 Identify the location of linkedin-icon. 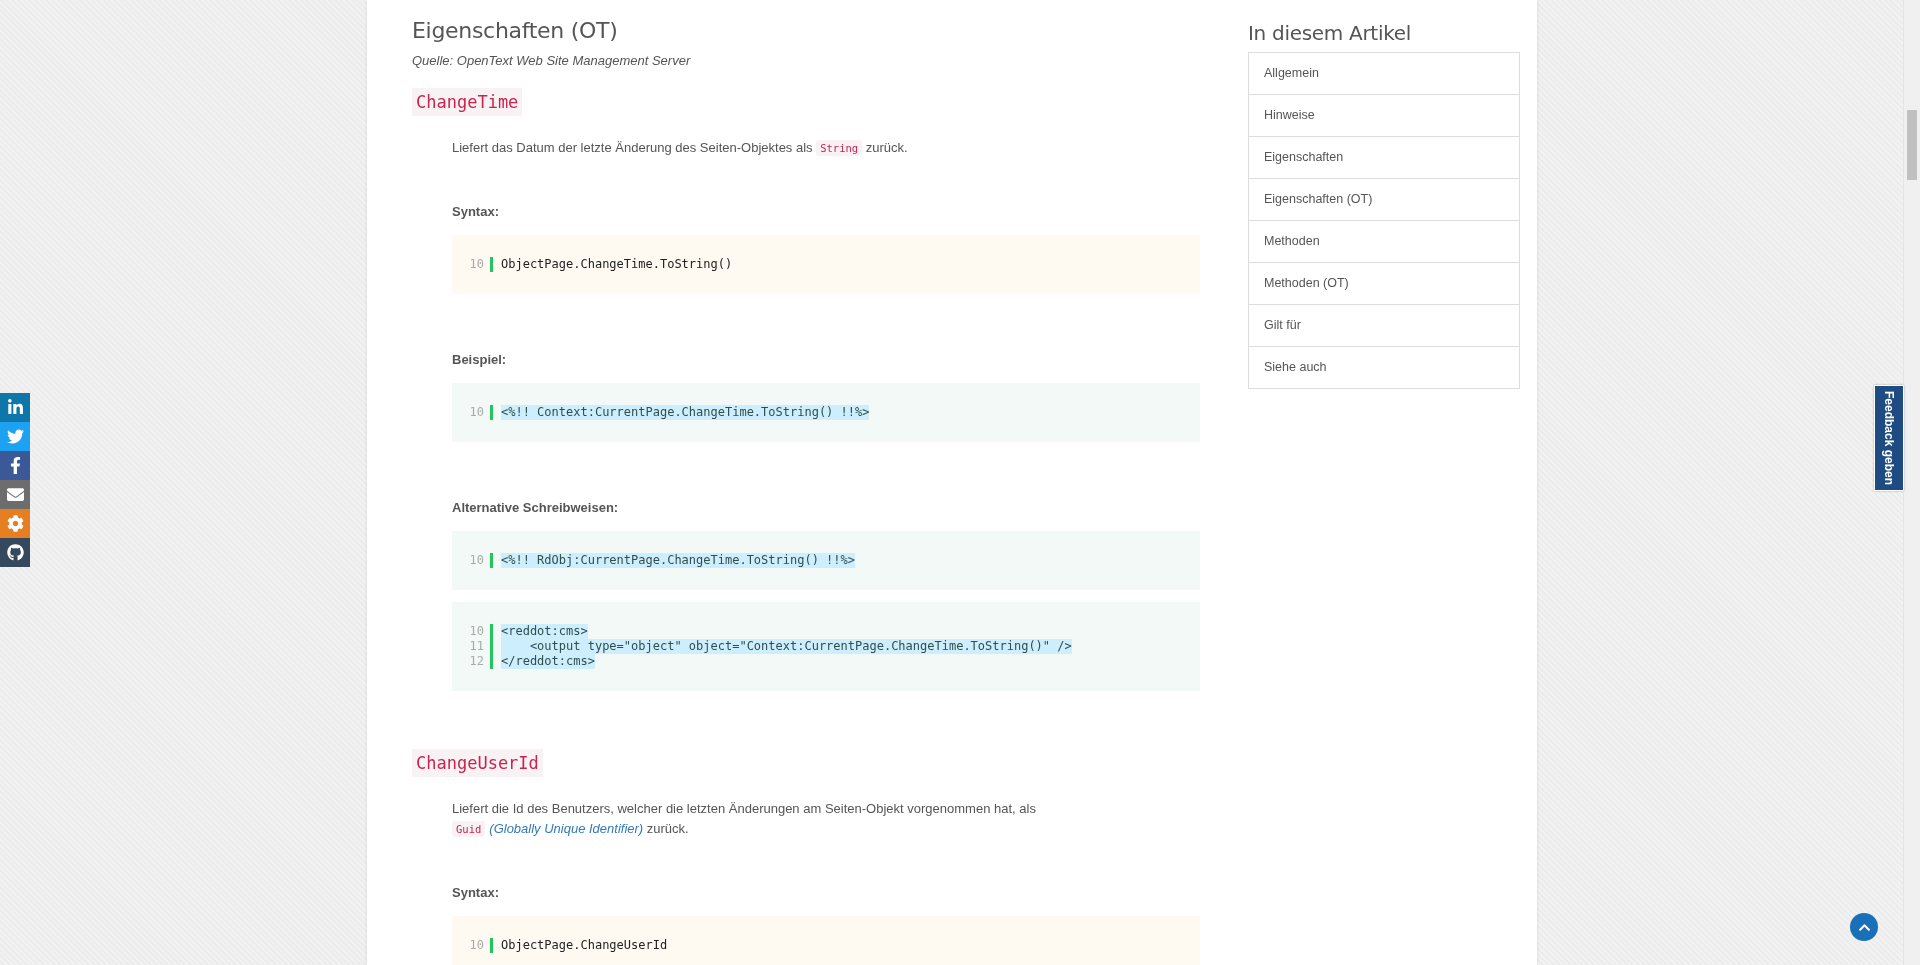
(15, 407).